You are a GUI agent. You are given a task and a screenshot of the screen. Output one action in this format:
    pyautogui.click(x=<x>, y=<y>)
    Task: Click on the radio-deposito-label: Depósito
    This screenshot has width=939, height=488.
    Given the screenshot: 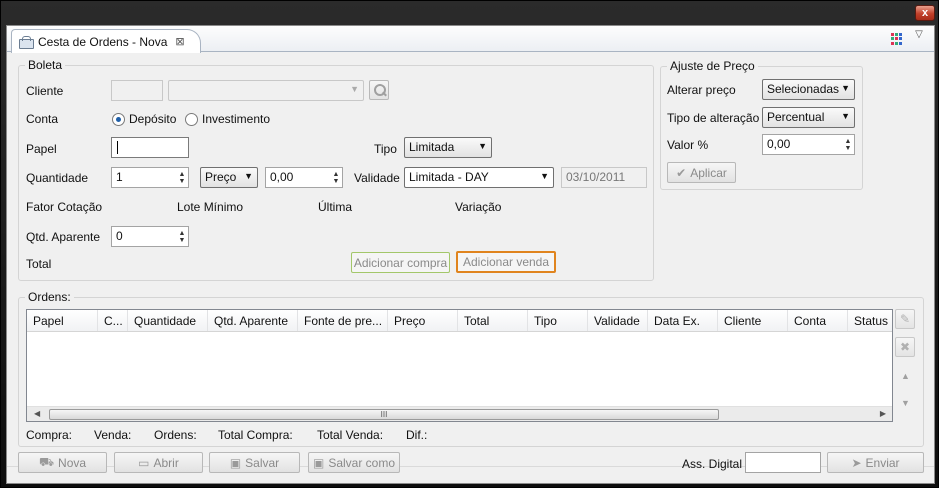 What is the action you would take?
    pyautogui.click(x=153, y=119)
    